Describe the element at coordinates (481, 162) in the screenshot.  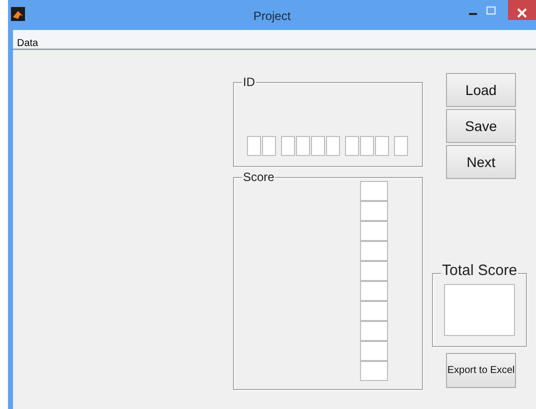
I see `next-button: Next` at that location.